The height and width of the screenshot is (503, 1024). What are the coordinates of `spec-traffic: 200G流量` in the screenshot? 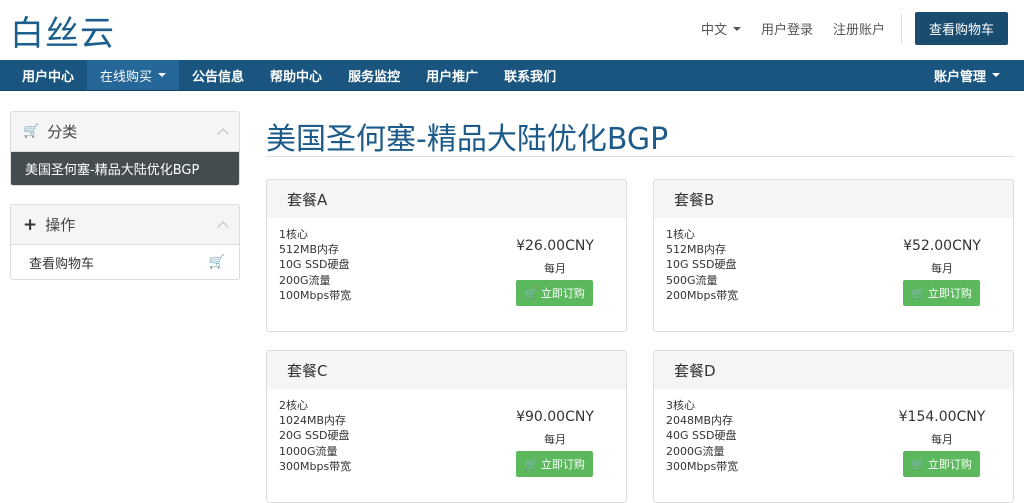 It's located at (305, 280).